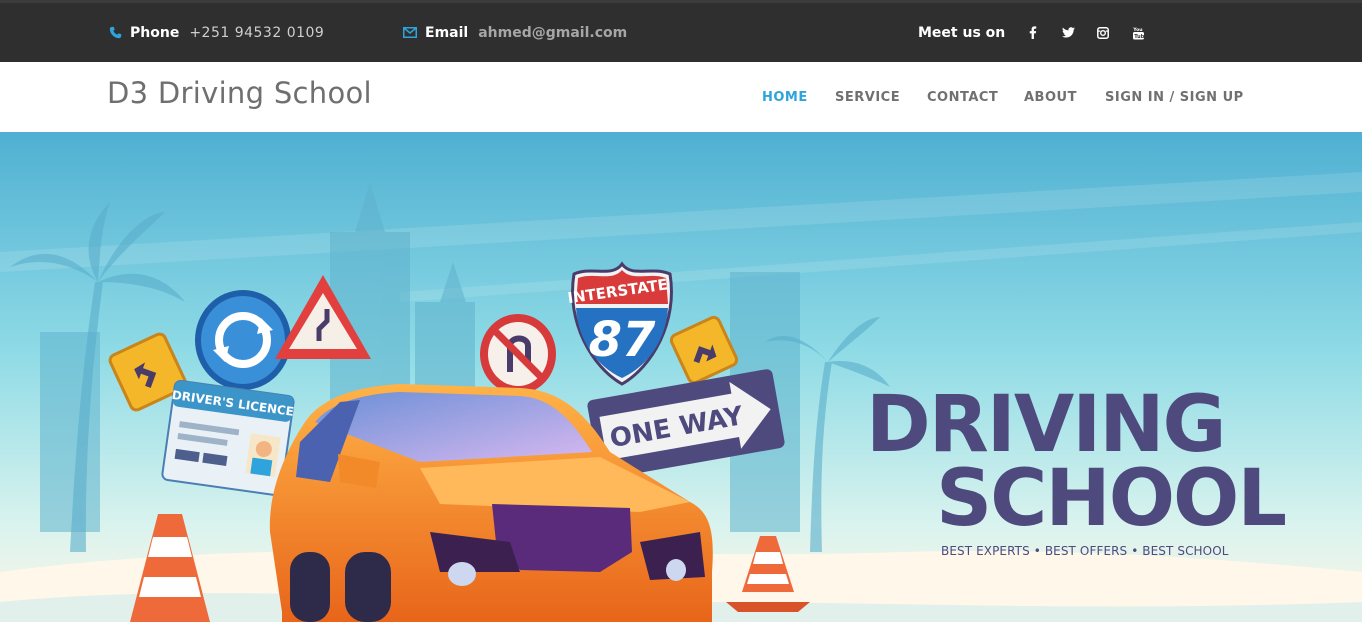 Image resolution: width=1362 pixels, height=622 pixels. I want to click on social-links: Meet us on YouTube, so click(1031, 32).